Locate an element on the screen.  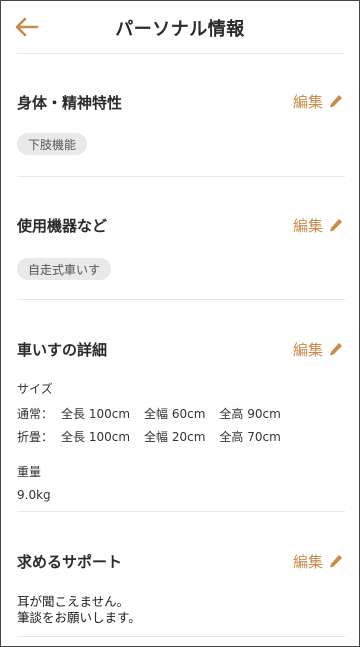
edit-equipment-button: 編集 is located at coordinates (318, 225).